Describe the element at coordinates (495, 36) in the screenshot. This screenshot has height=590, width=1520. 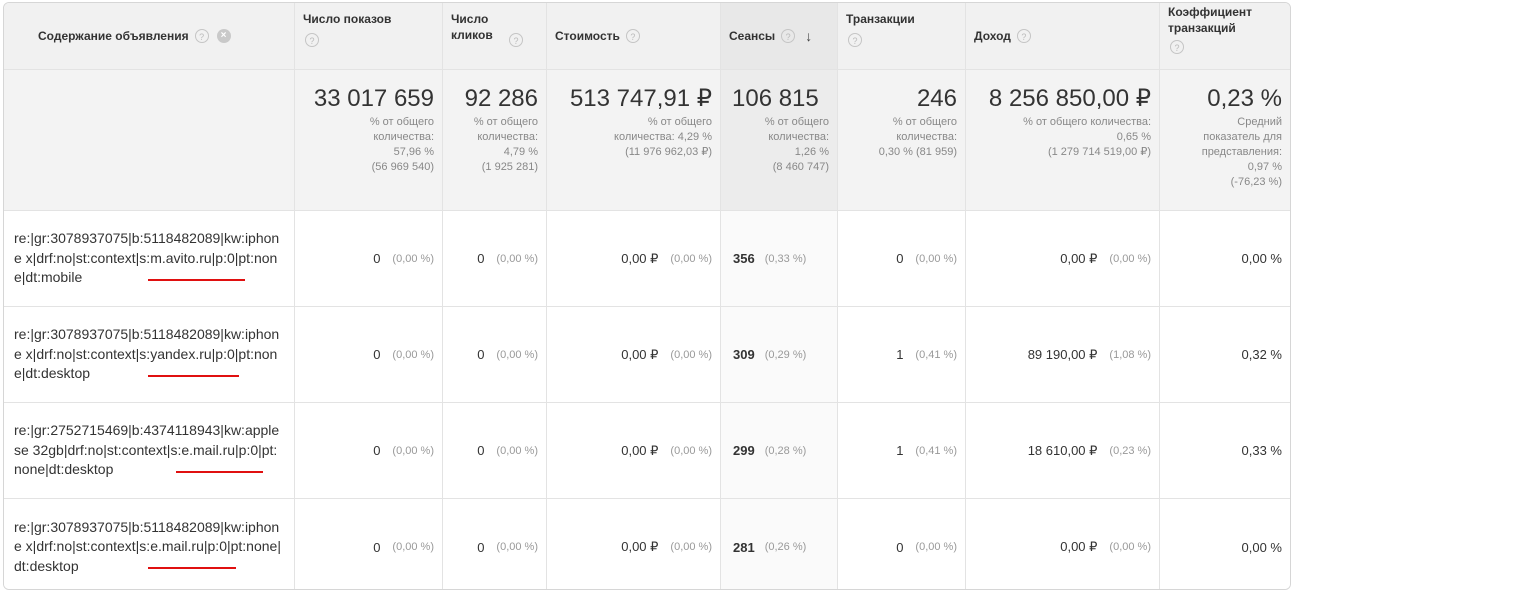
I see `column-header-clicks: Число кликов ?` at that location.